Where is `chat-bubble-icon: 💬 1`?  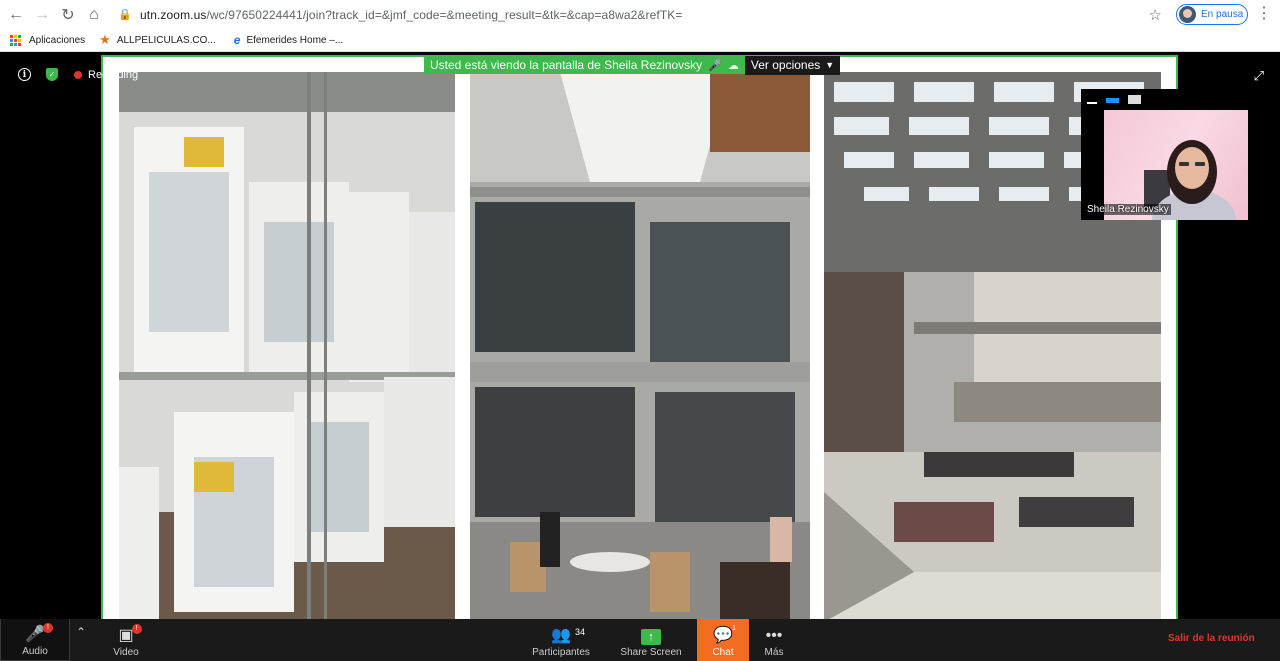 chat-bubble-icon: 💬 1 is located at coordinates (724, 635).